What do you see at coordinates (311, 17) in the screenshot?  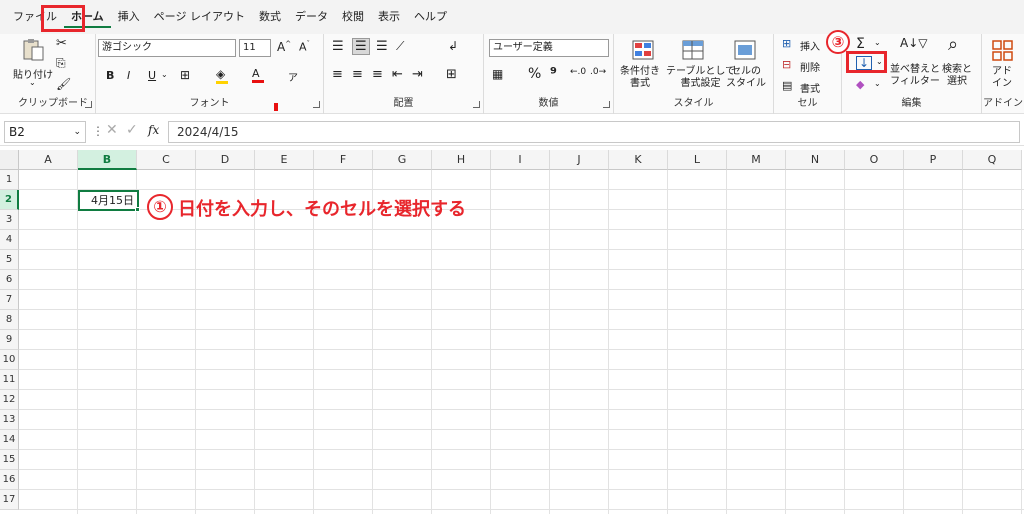 I see `menu-tab-5: データ` at bounding box center [311, 17].